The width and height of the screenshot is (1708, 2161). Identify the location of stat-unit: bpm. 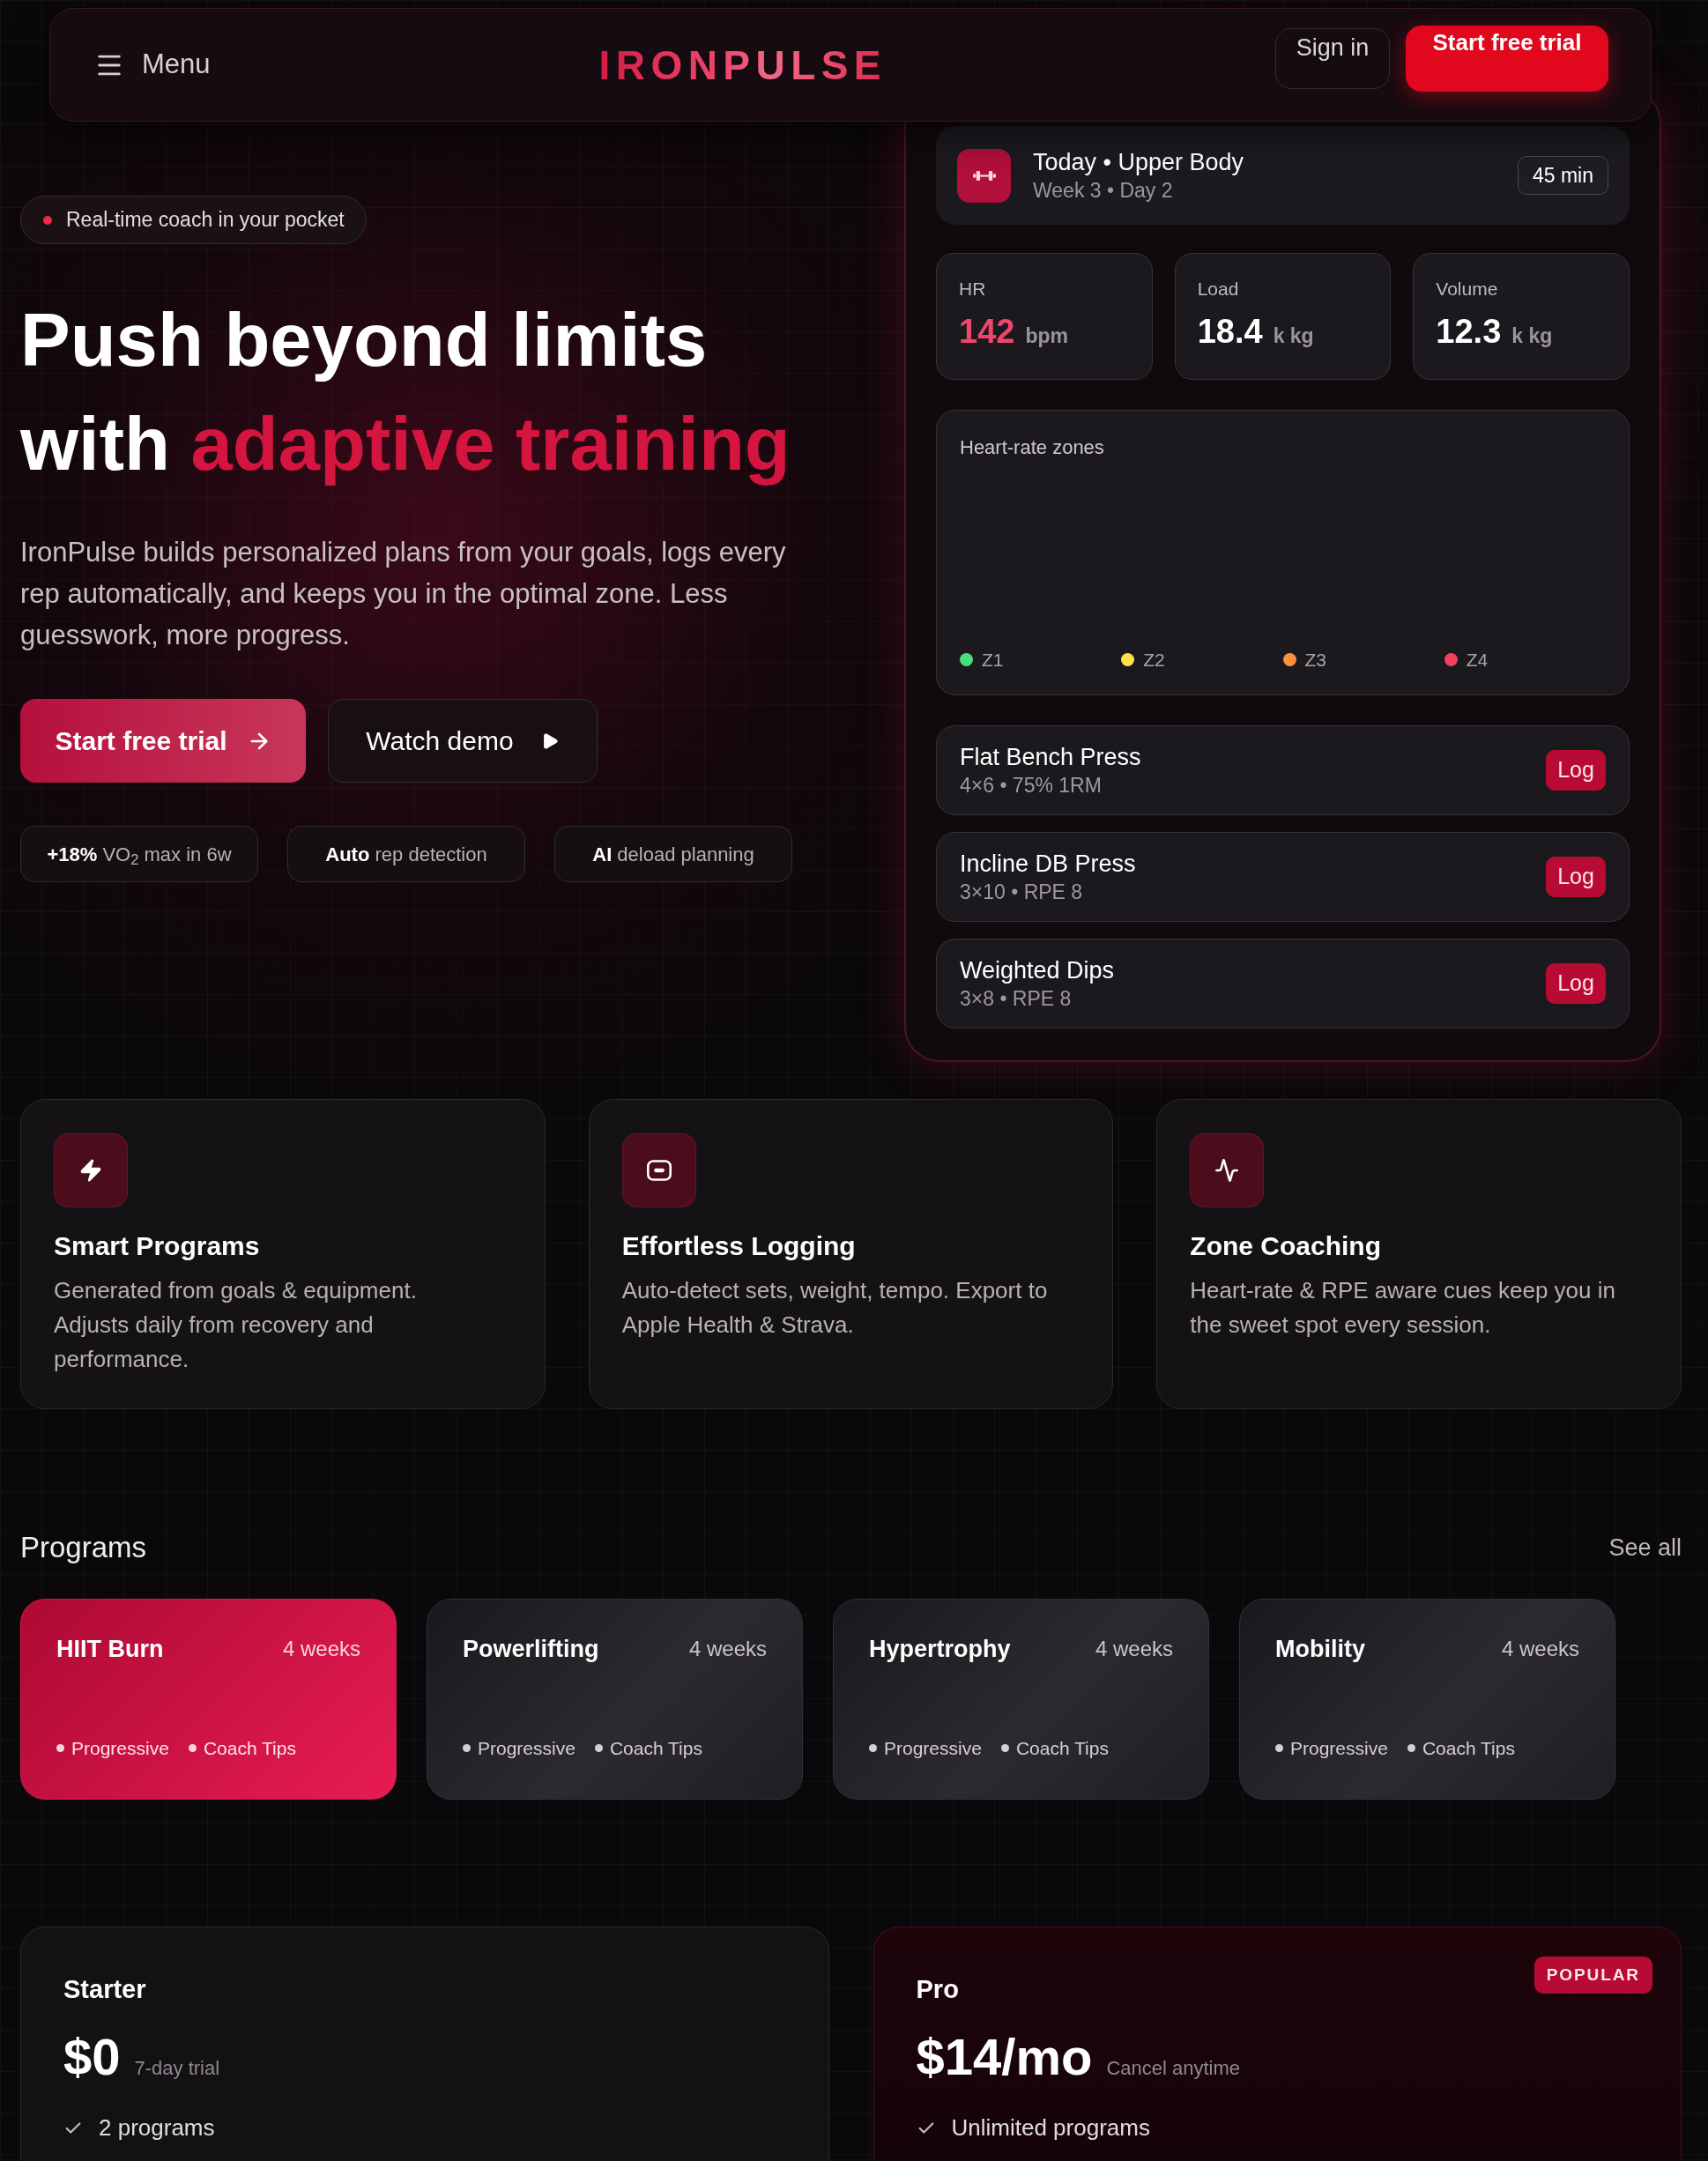
(1046, 336).